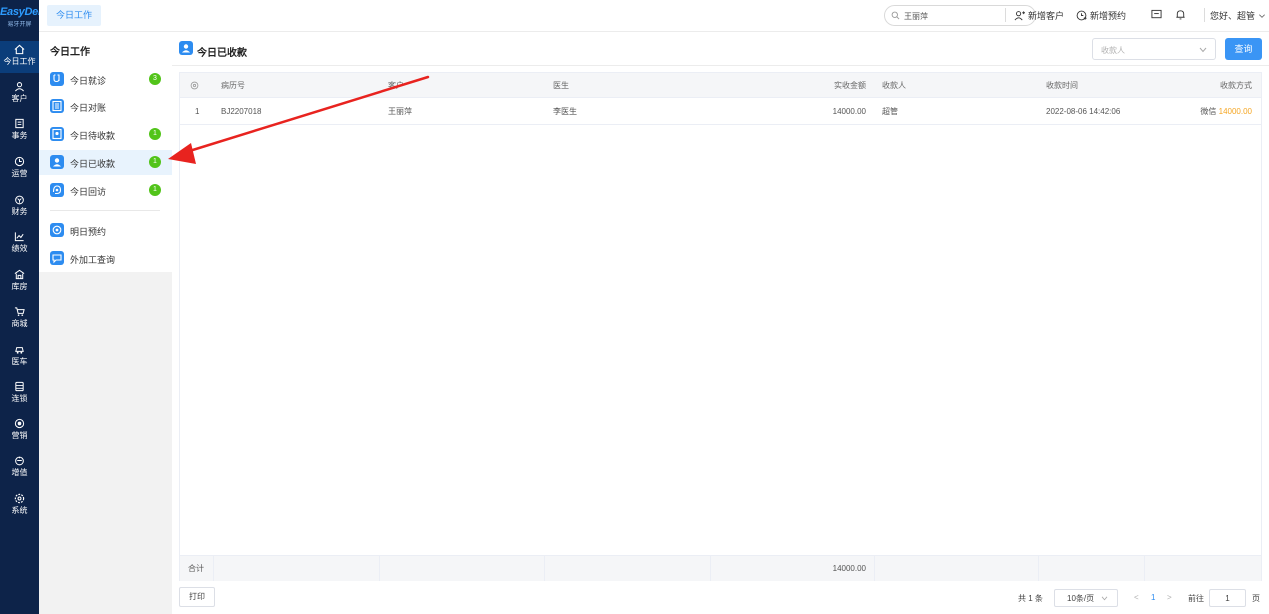  What do you see at coordinates (19, 506) in the screenshot?
I see `nav-item-system: 系统` at bounding box center [19, 506].